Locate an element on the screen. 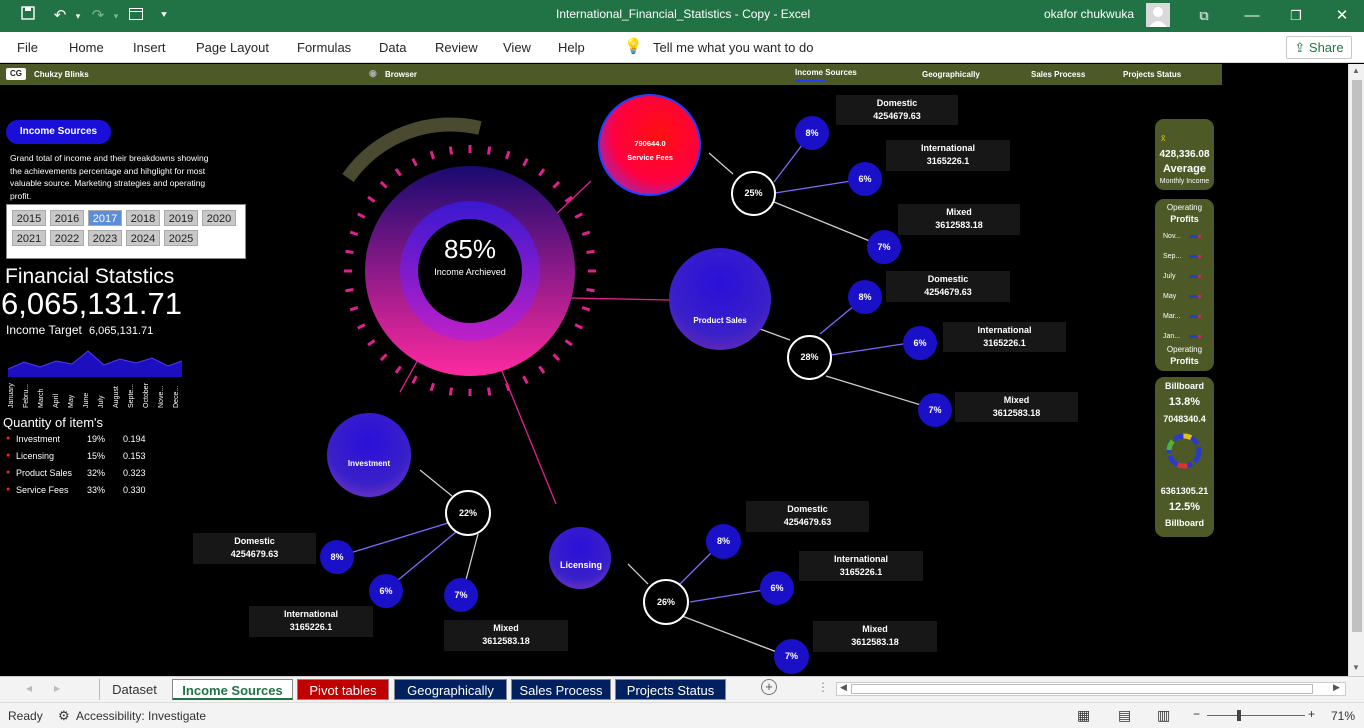 The image size is (1364, 728). tab-scroll-right-icon: ▸ is located at coordinates (57, 688).